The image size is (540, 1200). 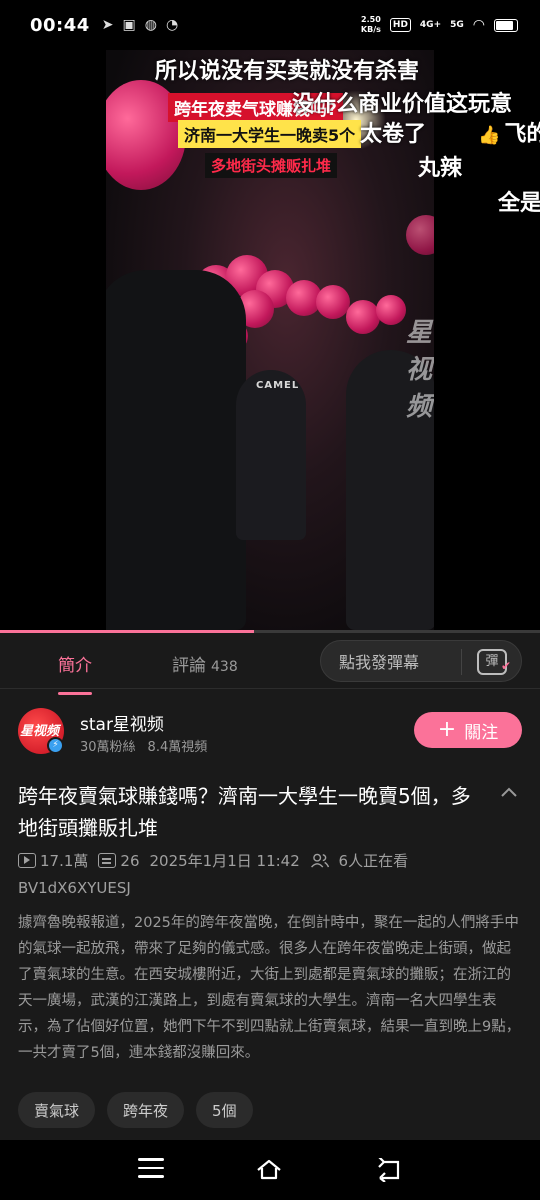 I want to click on video-watermark: 星视频, so click(x=419, y=370).